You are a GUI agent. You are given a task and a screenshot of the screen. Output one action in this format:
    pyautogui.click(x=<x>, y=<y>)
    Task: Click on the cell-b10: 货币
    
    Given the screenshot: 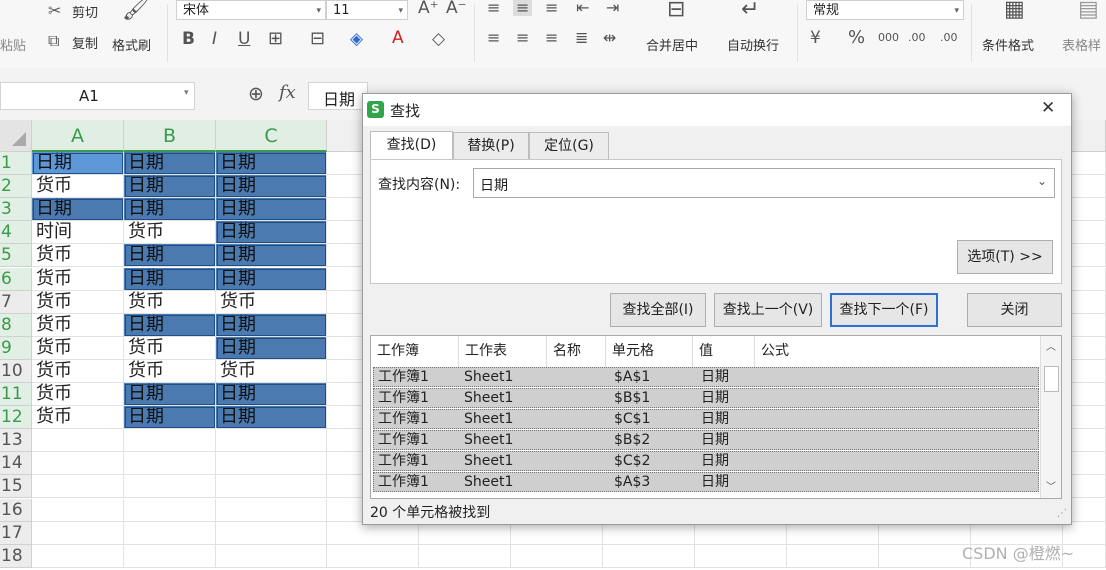 What is the action you would take?
    pyautogui.click(x=170, y=371)
    